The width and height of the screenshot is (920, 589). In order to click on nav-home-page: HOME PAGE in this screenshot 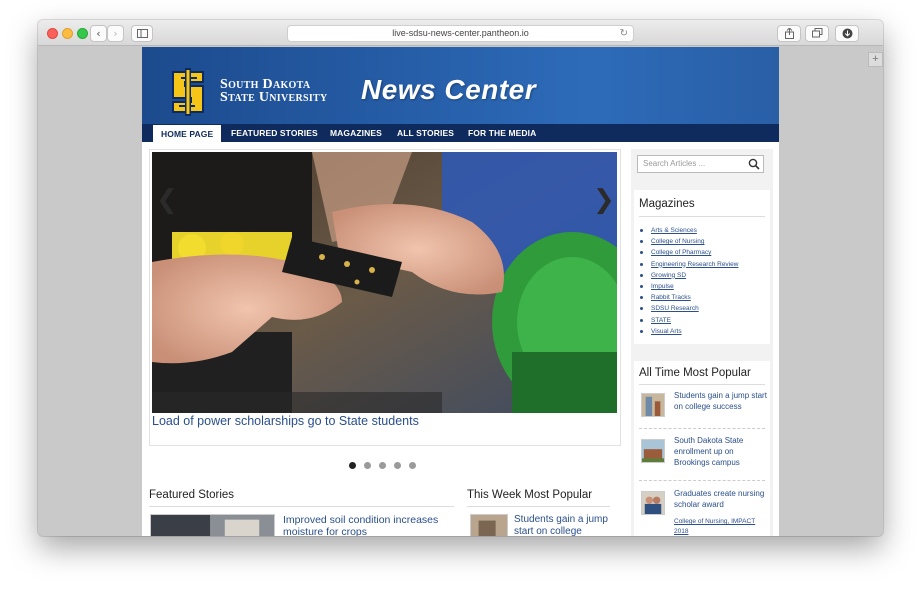, I will do `click(187, 133)`.